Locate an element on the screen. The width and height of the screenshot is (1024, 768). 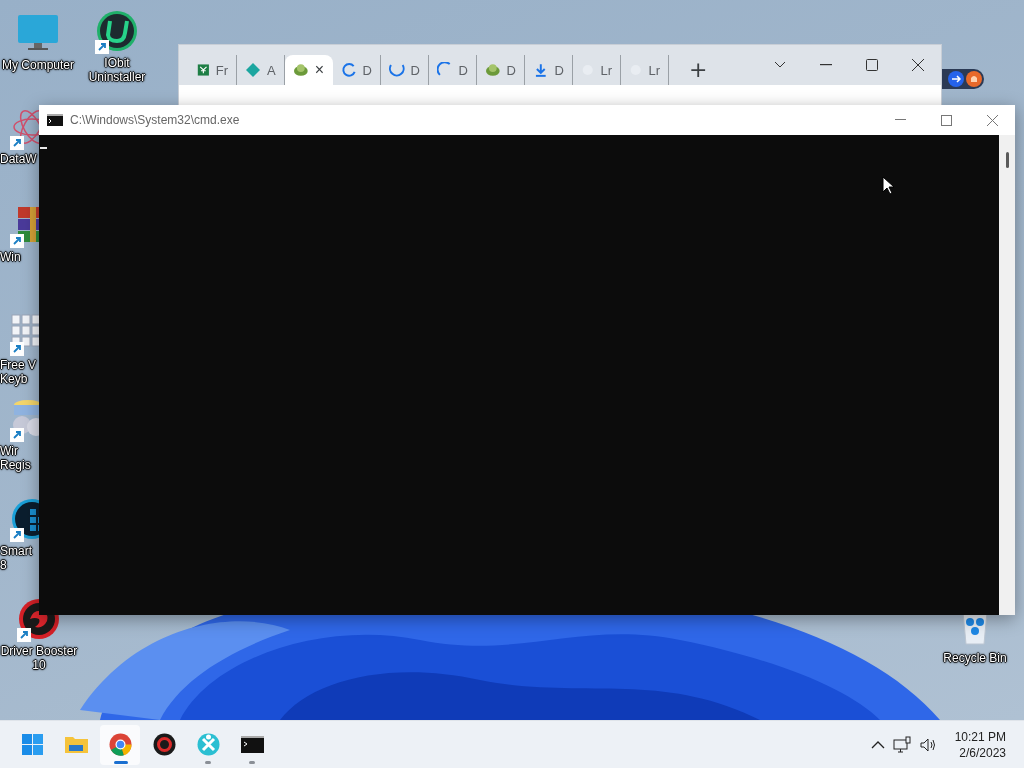
scrollbar-thumb is located at coordinates (1007, 160).